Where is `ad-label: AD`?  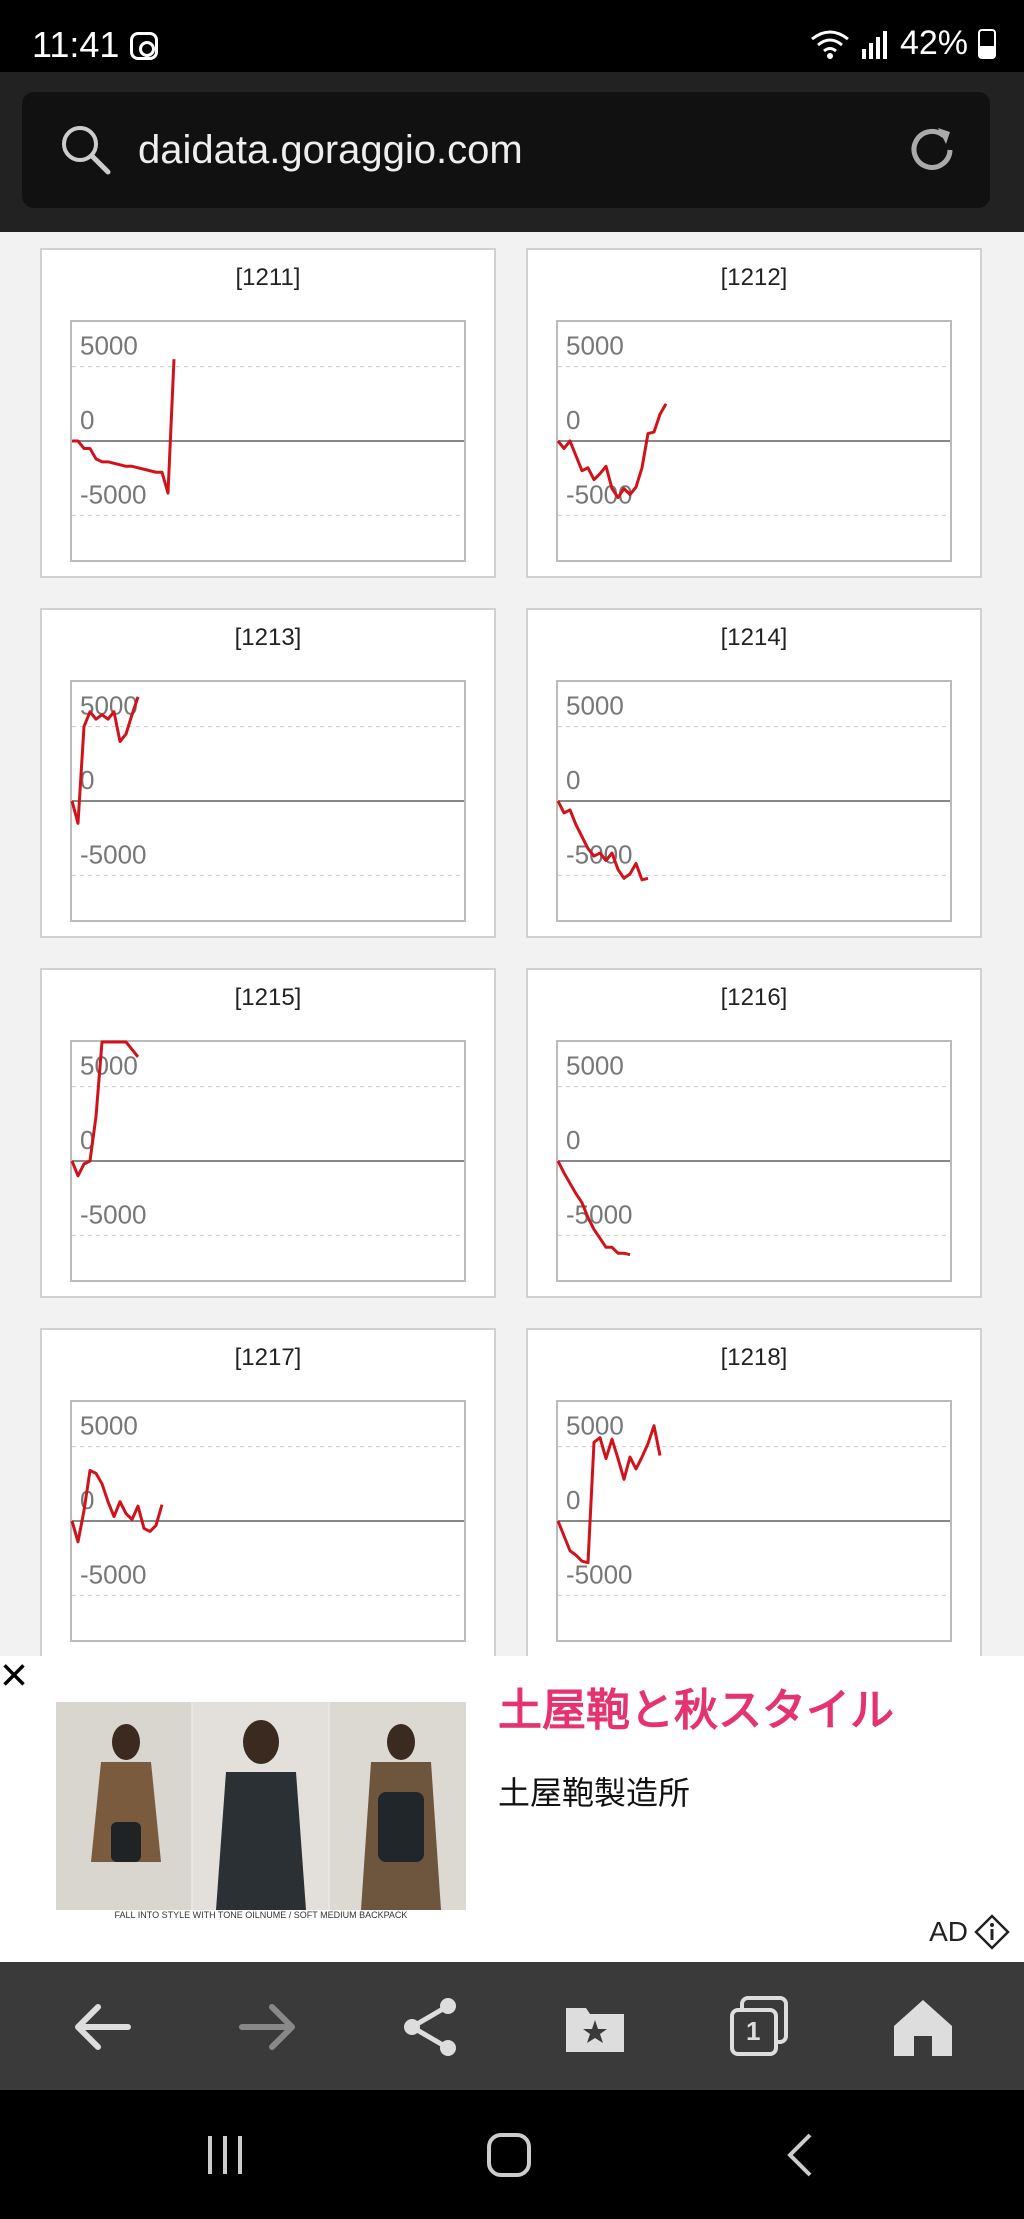 ad-label: AD is located at coordinates (948, 1931).